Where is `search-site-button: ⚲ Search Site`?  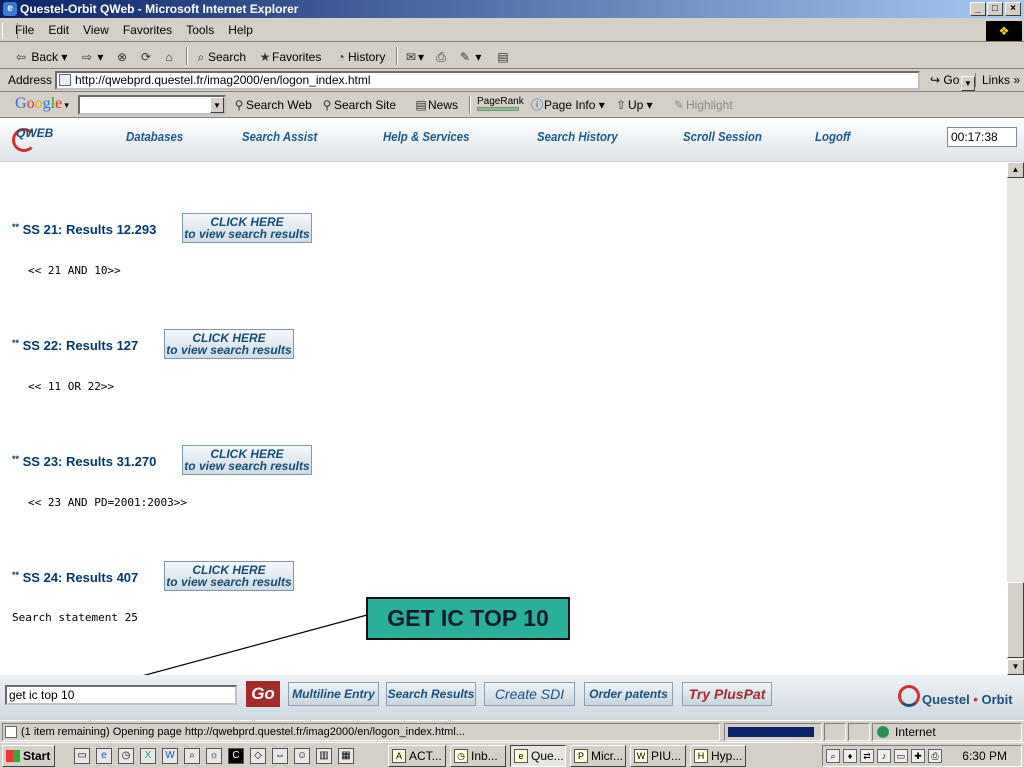
search-site-button: ⚲ Search Site is located at coordinates (358, 105).